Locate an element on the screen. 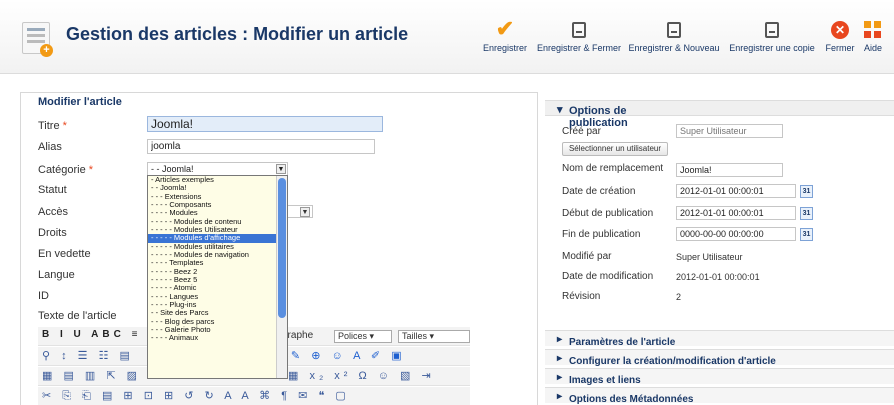 Image resolution: width=894 pixels, height=405 pixels. created-by-input is located at coordinates (729, 131).